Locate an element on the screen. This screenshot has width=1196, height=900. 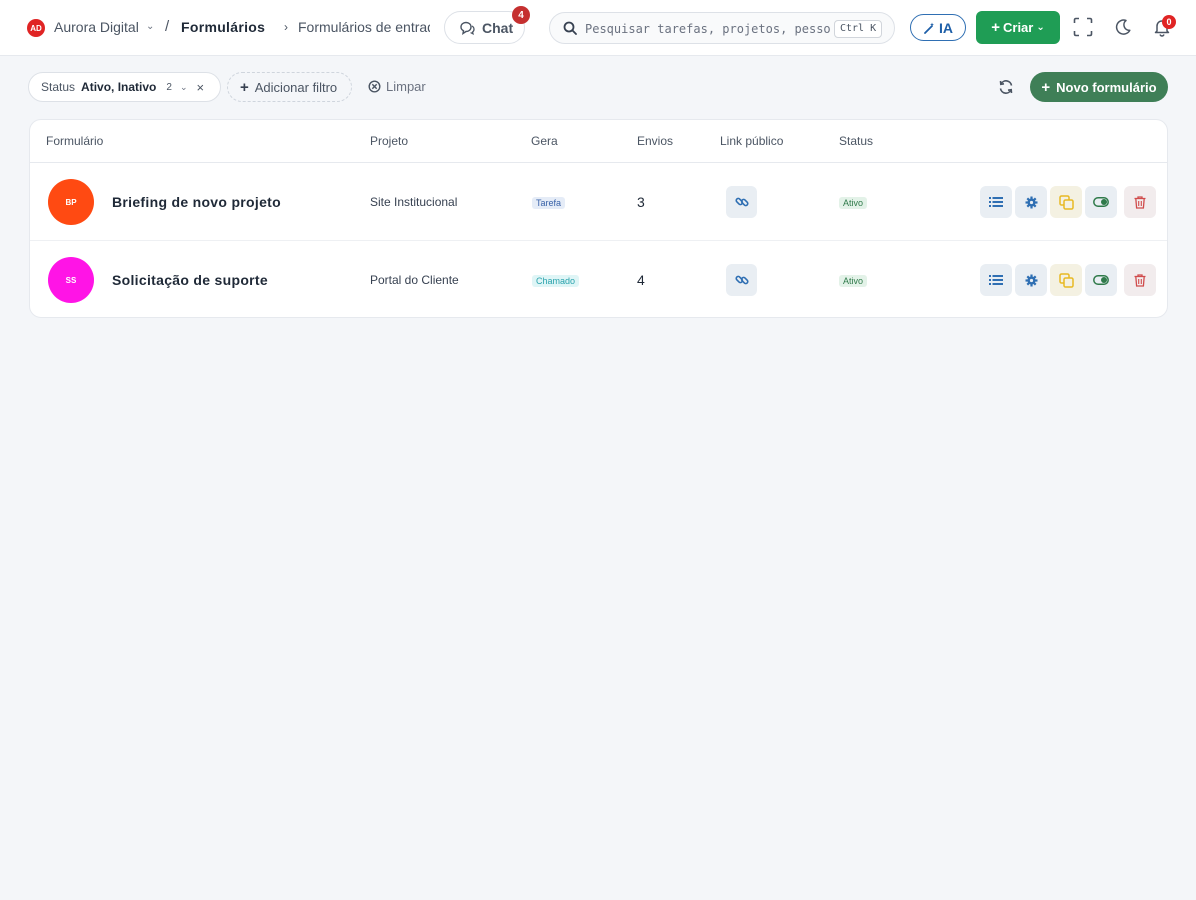
refresh-icon is located at coordinates (1006, 87).